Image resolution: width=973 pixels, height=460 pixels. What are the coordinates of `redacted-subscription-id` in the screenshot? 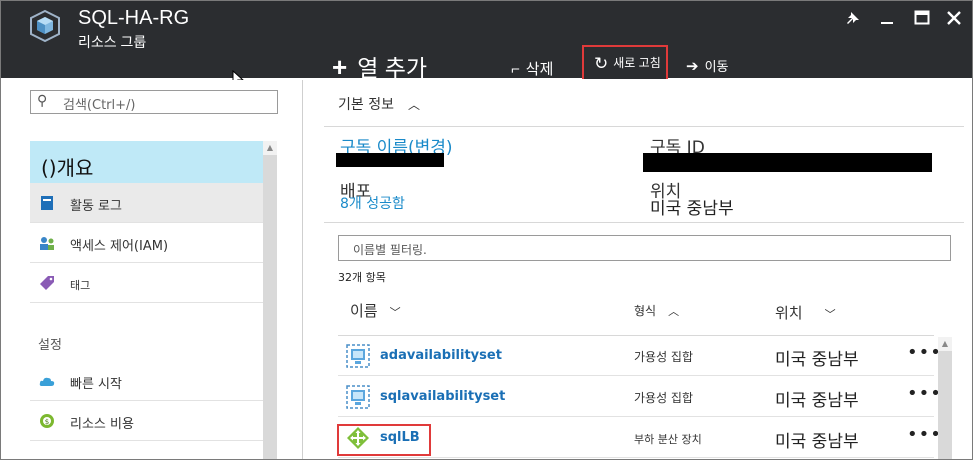 It's located at (787, 162).